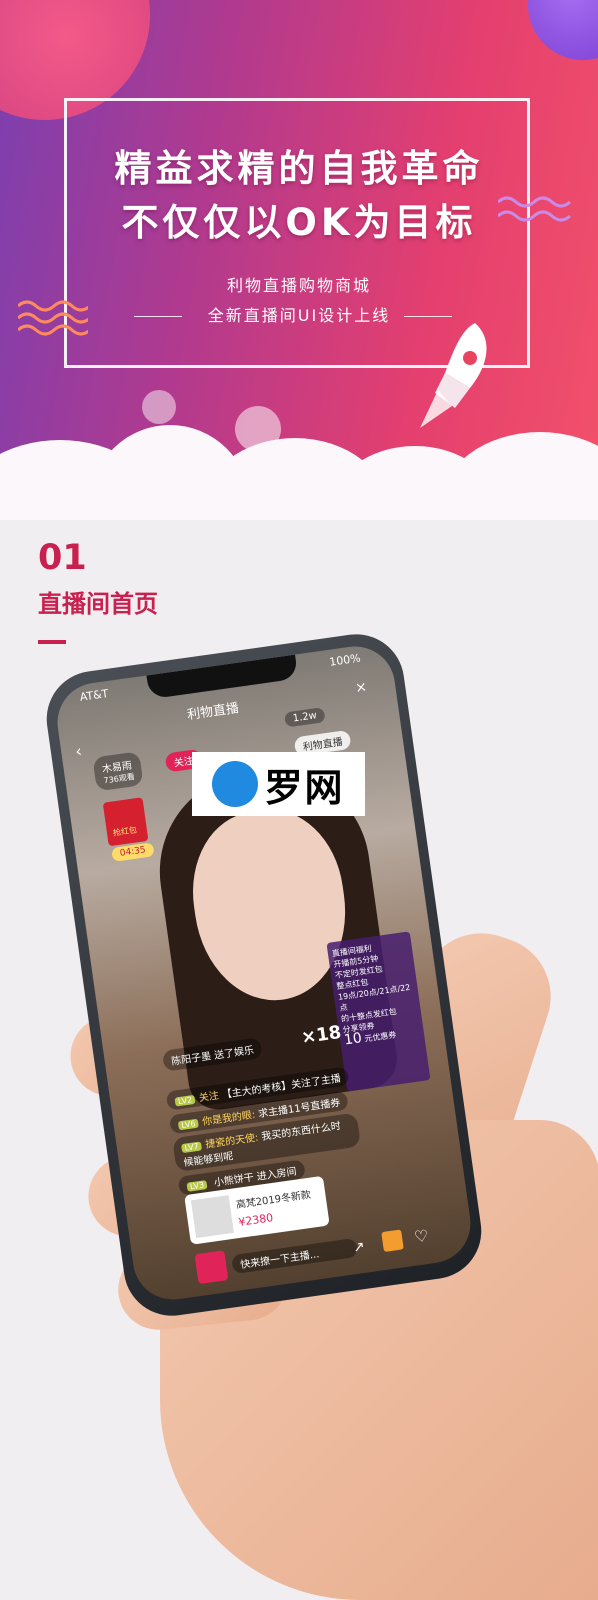 The image size is (598, 1600). Describe the element at coordinates (361, 687) in the screenshot. I see `close-icon: ×` at that location.